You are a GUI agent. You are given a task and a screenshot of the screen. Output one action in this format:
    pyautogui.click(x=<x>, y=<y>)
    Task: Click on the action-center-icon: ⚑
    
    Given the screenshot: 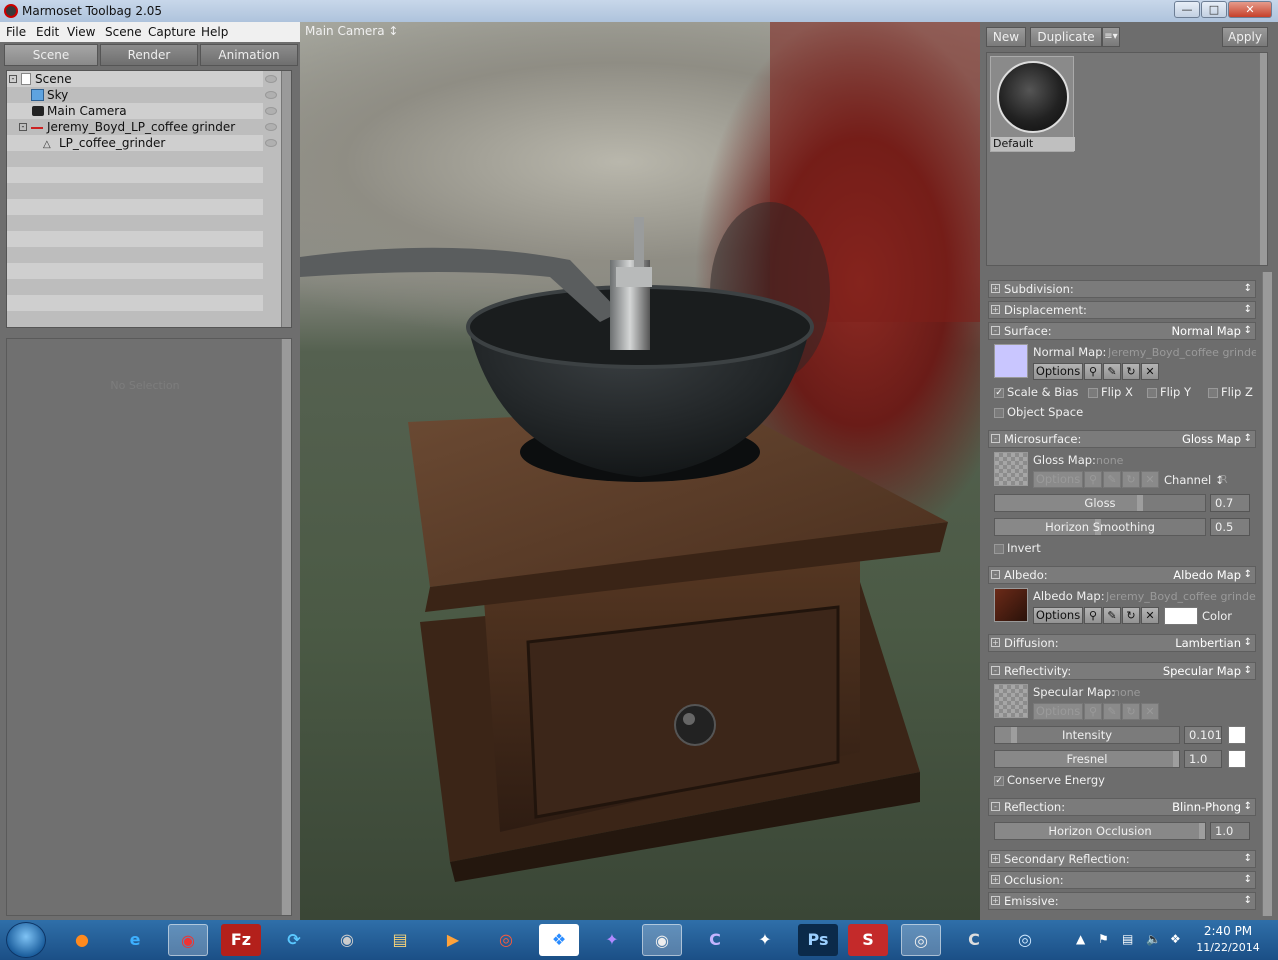 What is the action you would take?
    pyautogui.click(x=1103, y=939)
    